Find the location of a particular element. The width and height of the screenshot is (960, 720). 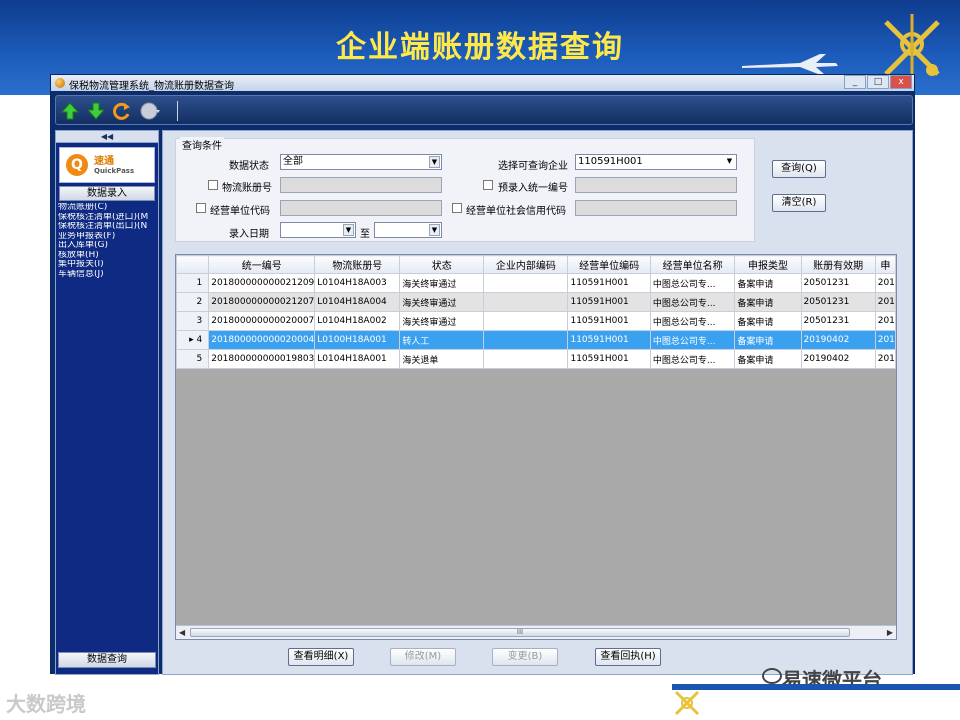

logistics-book-checkbox is located at coordinates (213, 185).